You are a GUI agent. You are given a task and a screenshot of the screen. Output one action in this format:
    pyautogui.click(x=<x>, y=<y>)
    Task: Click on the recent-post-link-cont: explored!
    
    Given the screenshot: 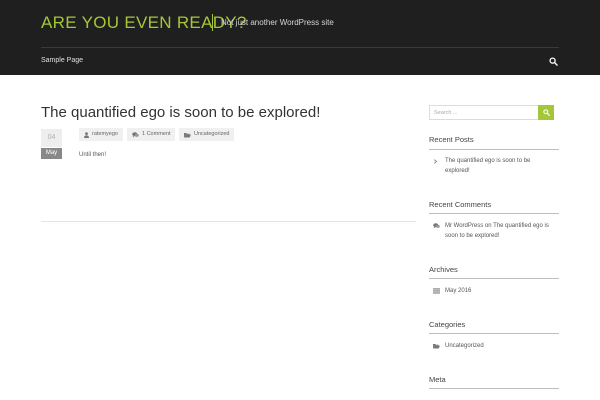 What is the action you would take?
    pyautogui.click(x=457, y=171)
    